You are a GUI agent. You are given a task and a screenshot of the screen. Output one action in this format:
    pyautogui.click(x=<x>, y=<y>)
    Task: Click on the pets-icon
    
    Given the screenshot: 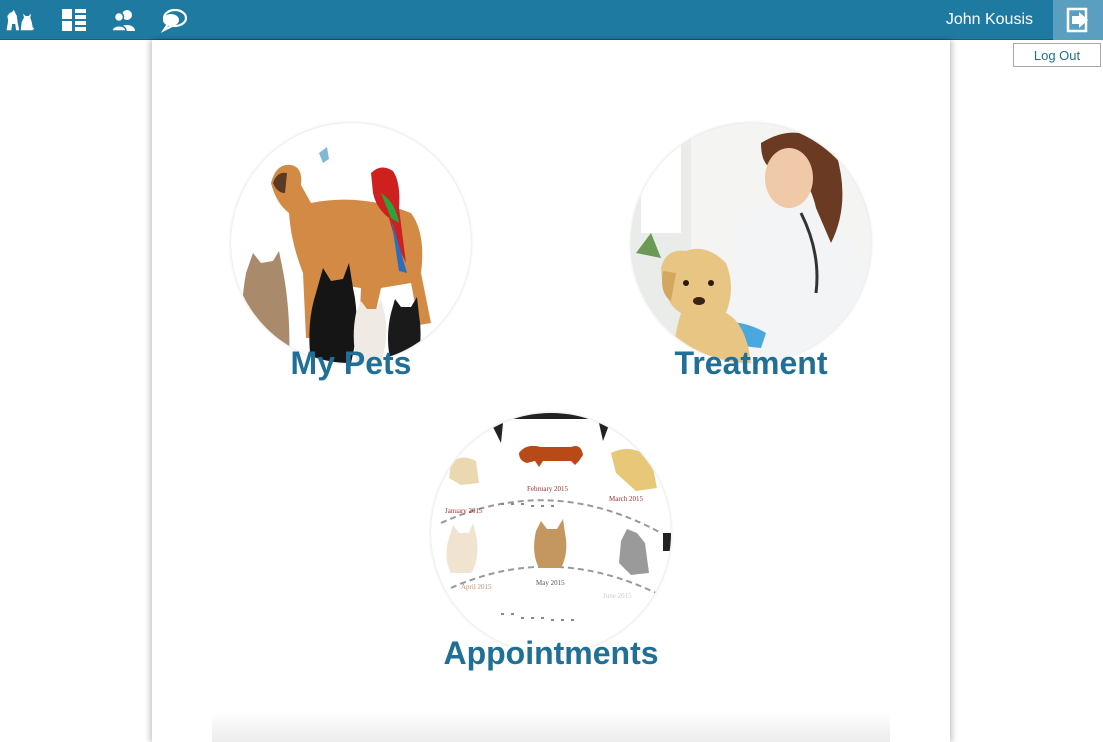 What is the action you would take?
    pyautogui.click(x=20, y=20)
    